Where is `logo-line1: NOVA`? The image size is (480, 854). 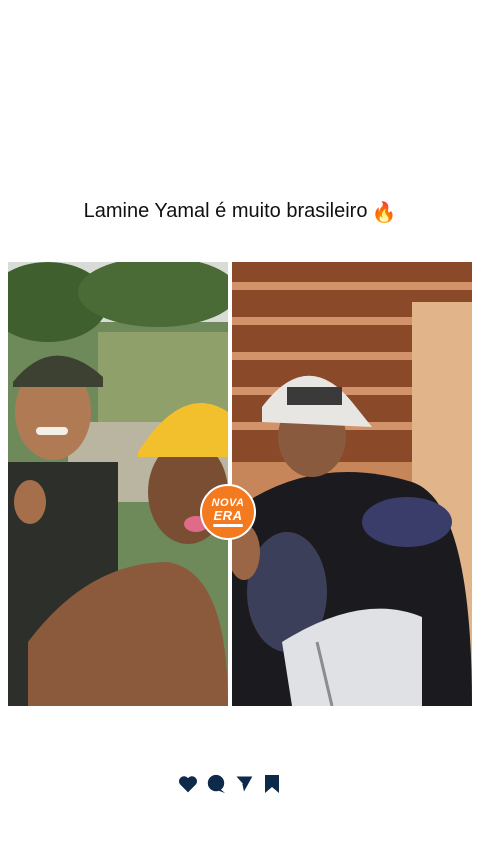
logo-line1: NOVA is located at coordinates (228, 502).